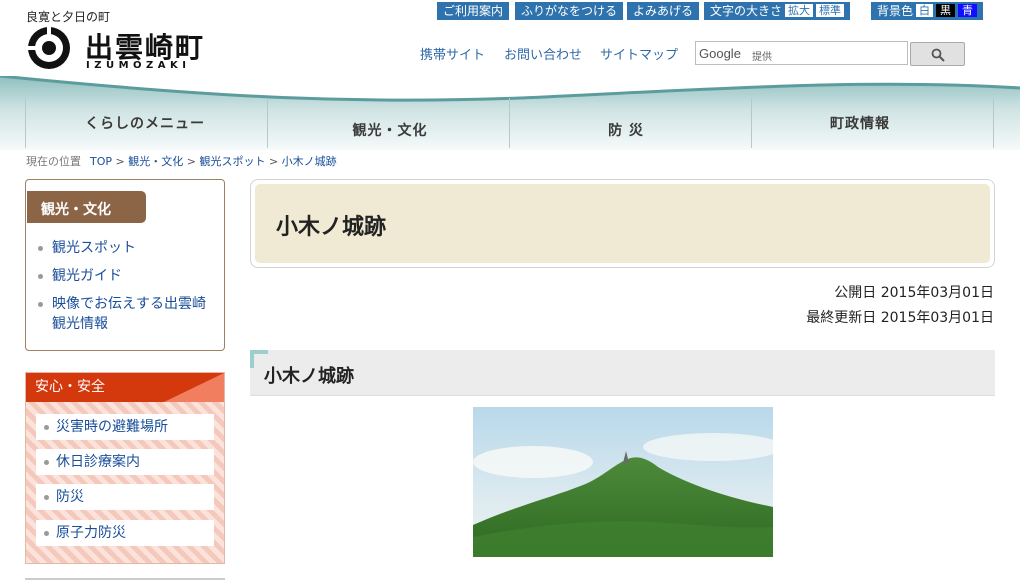  Describe the element at coordinates (112, 427) in the screenshot. I see `safety-link-evacuation: 災害時の避難場所` at that location.